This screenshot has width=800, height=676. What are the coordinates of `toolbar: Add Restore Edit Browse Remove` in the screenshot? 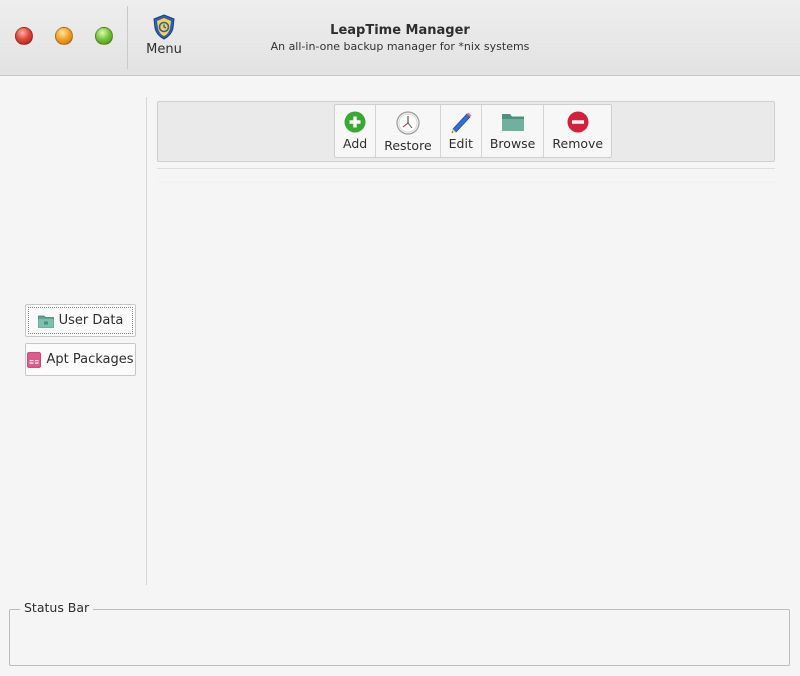 It's located at (466, 131).